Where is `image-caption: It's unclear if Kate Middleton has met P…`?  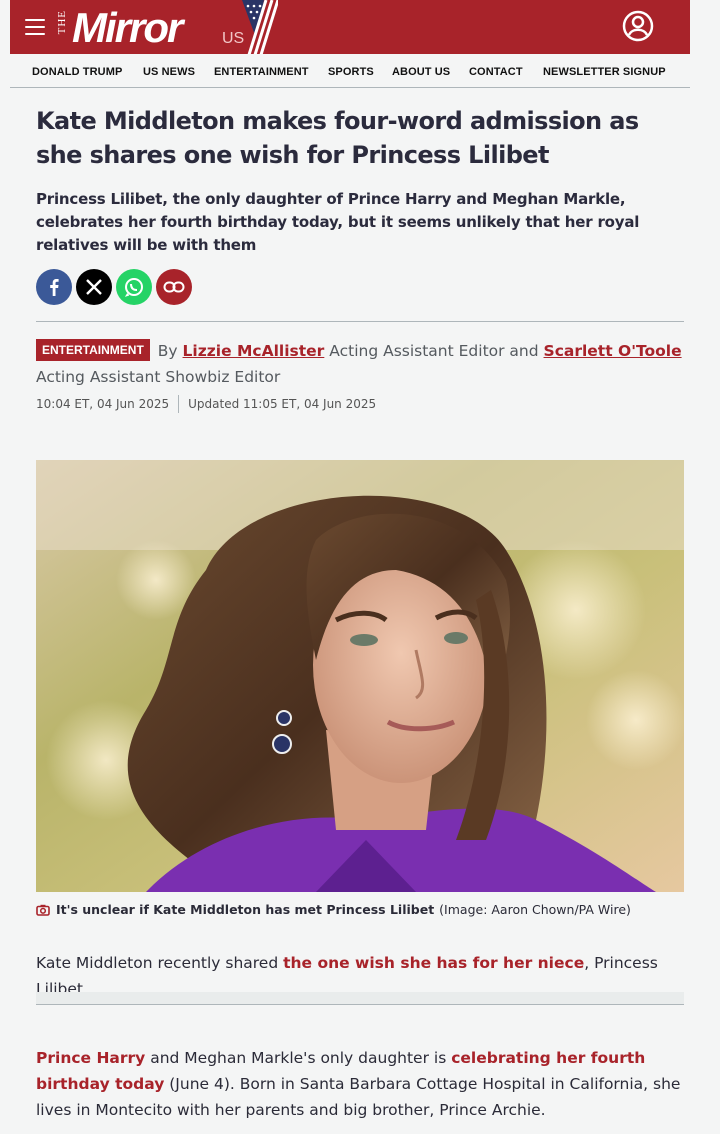
image-caption: It's unclear if Kate Middleton has met P… is located at coordinates (361, 909).